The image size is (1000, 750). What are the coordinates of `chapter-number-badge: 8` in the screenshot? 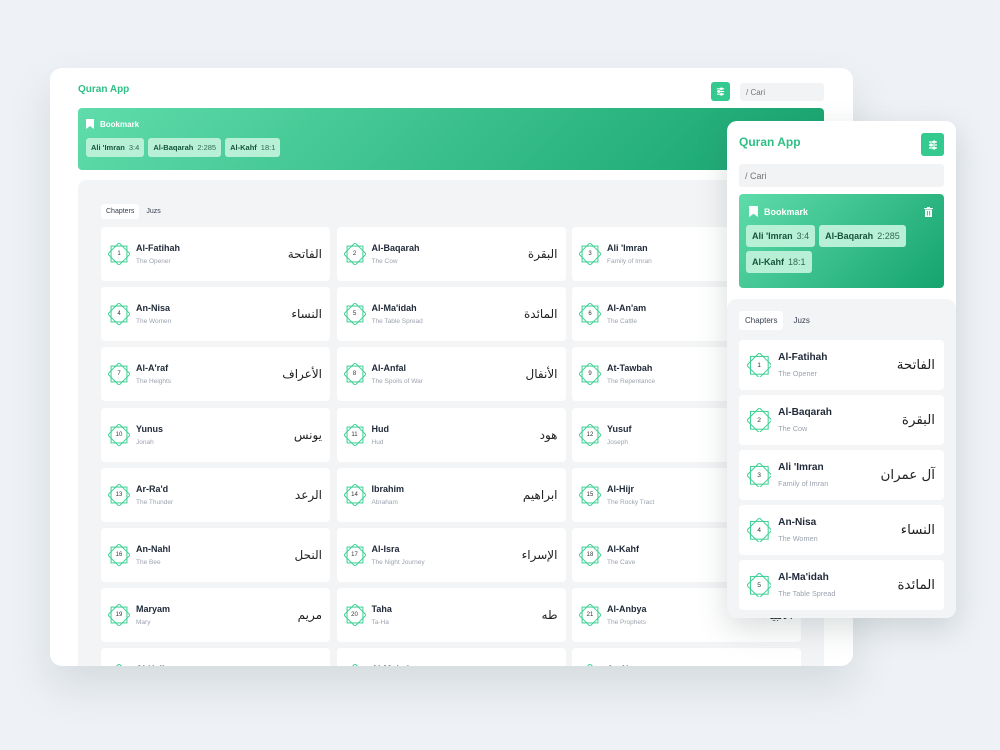 It's located at (354, 374).